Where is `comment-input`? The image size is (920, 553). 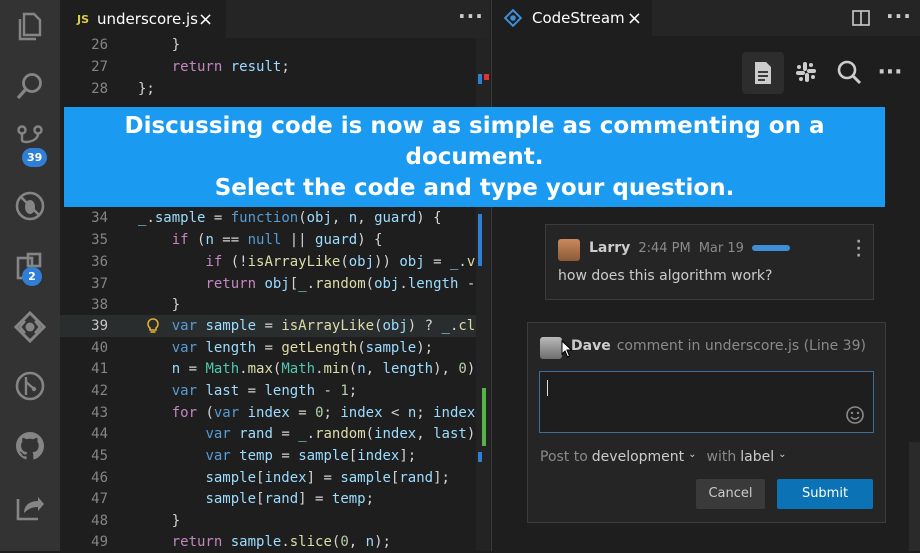 comment-input is located at coordinates (706, 402).